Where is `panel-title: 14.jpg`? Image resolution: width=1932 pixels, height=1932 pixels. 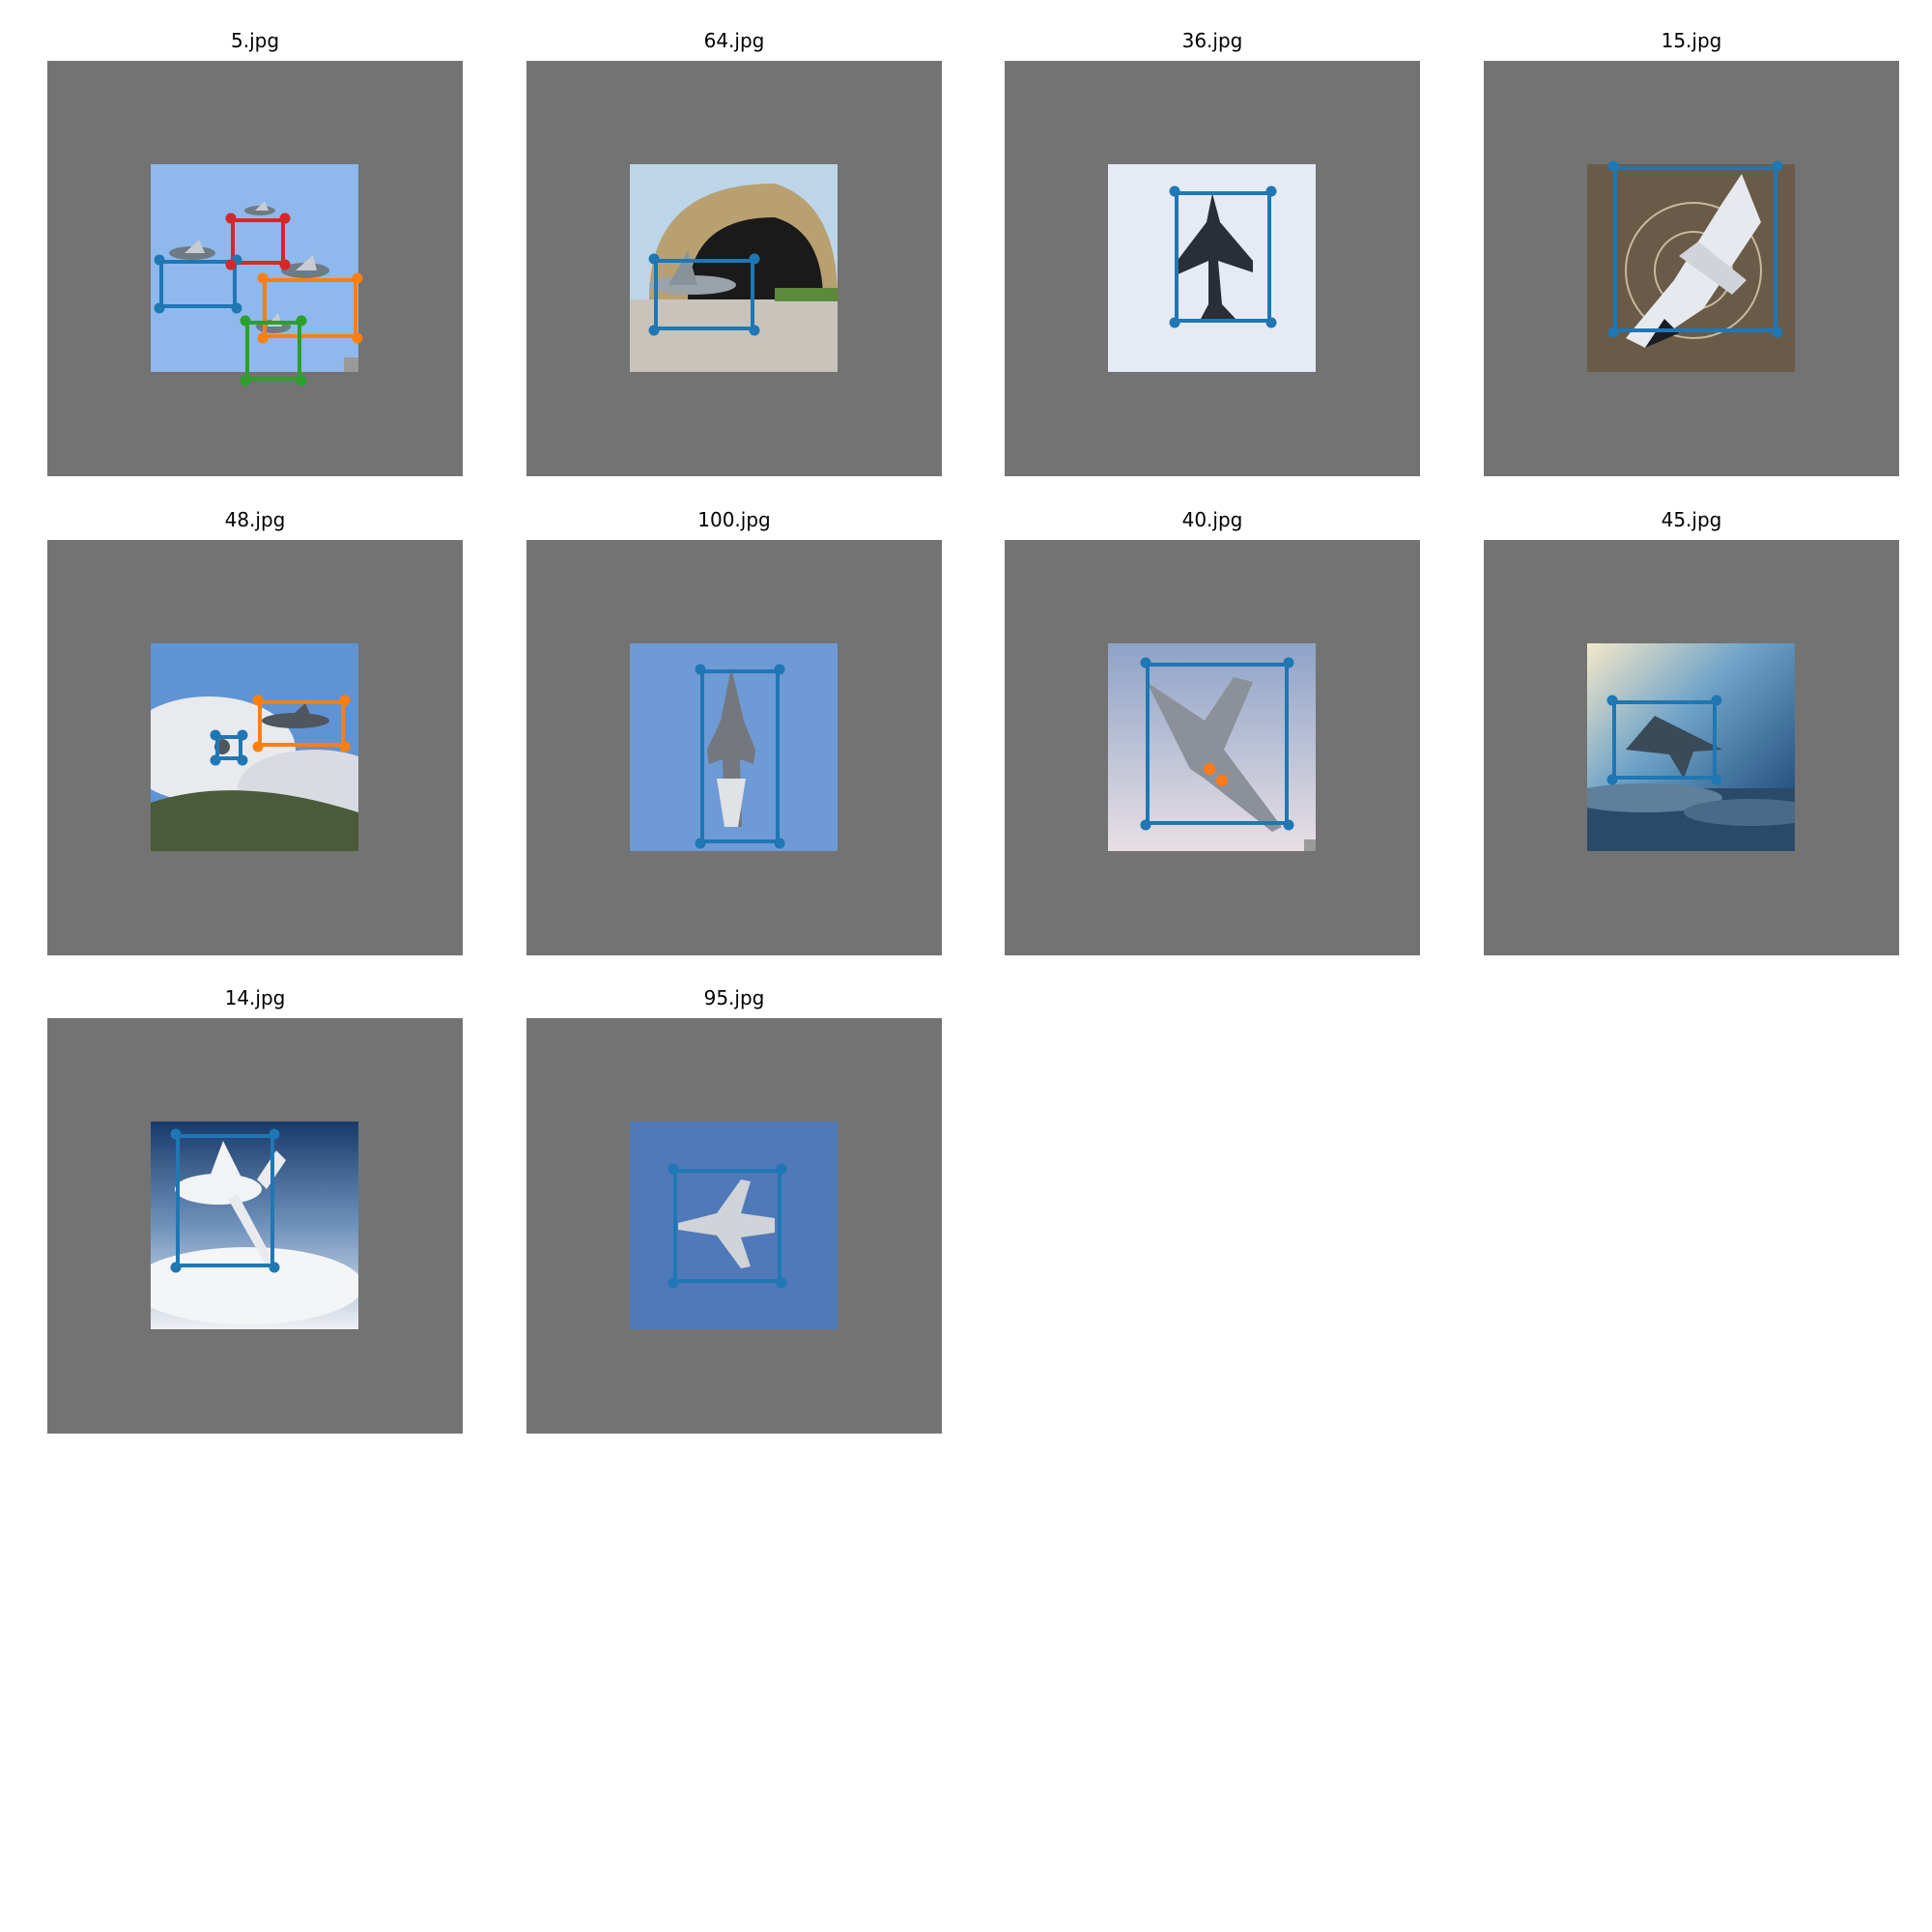
panel-title: 14.jpg is located at coordinates (255, 997).